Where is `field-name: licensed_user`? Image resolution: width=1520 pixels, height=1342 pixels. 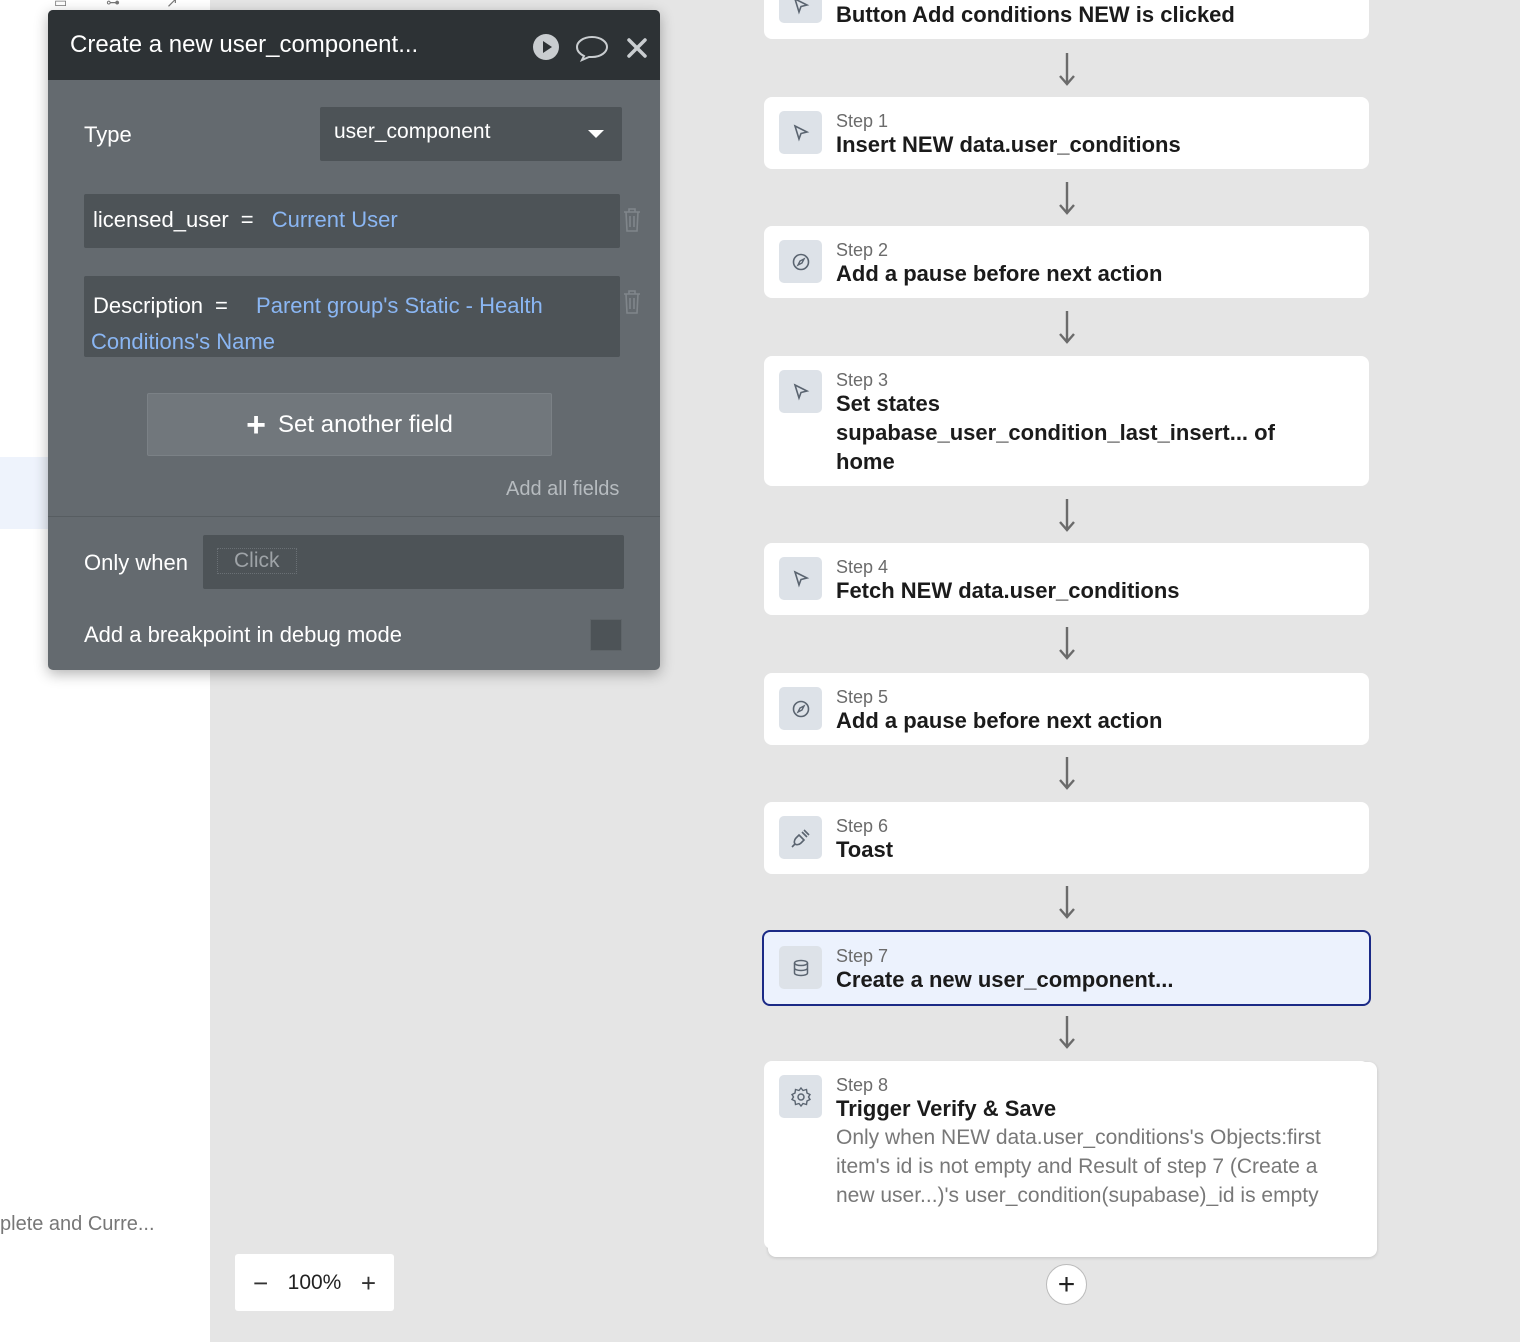 field-name: licensed_user is located at coordinates (161, 219).